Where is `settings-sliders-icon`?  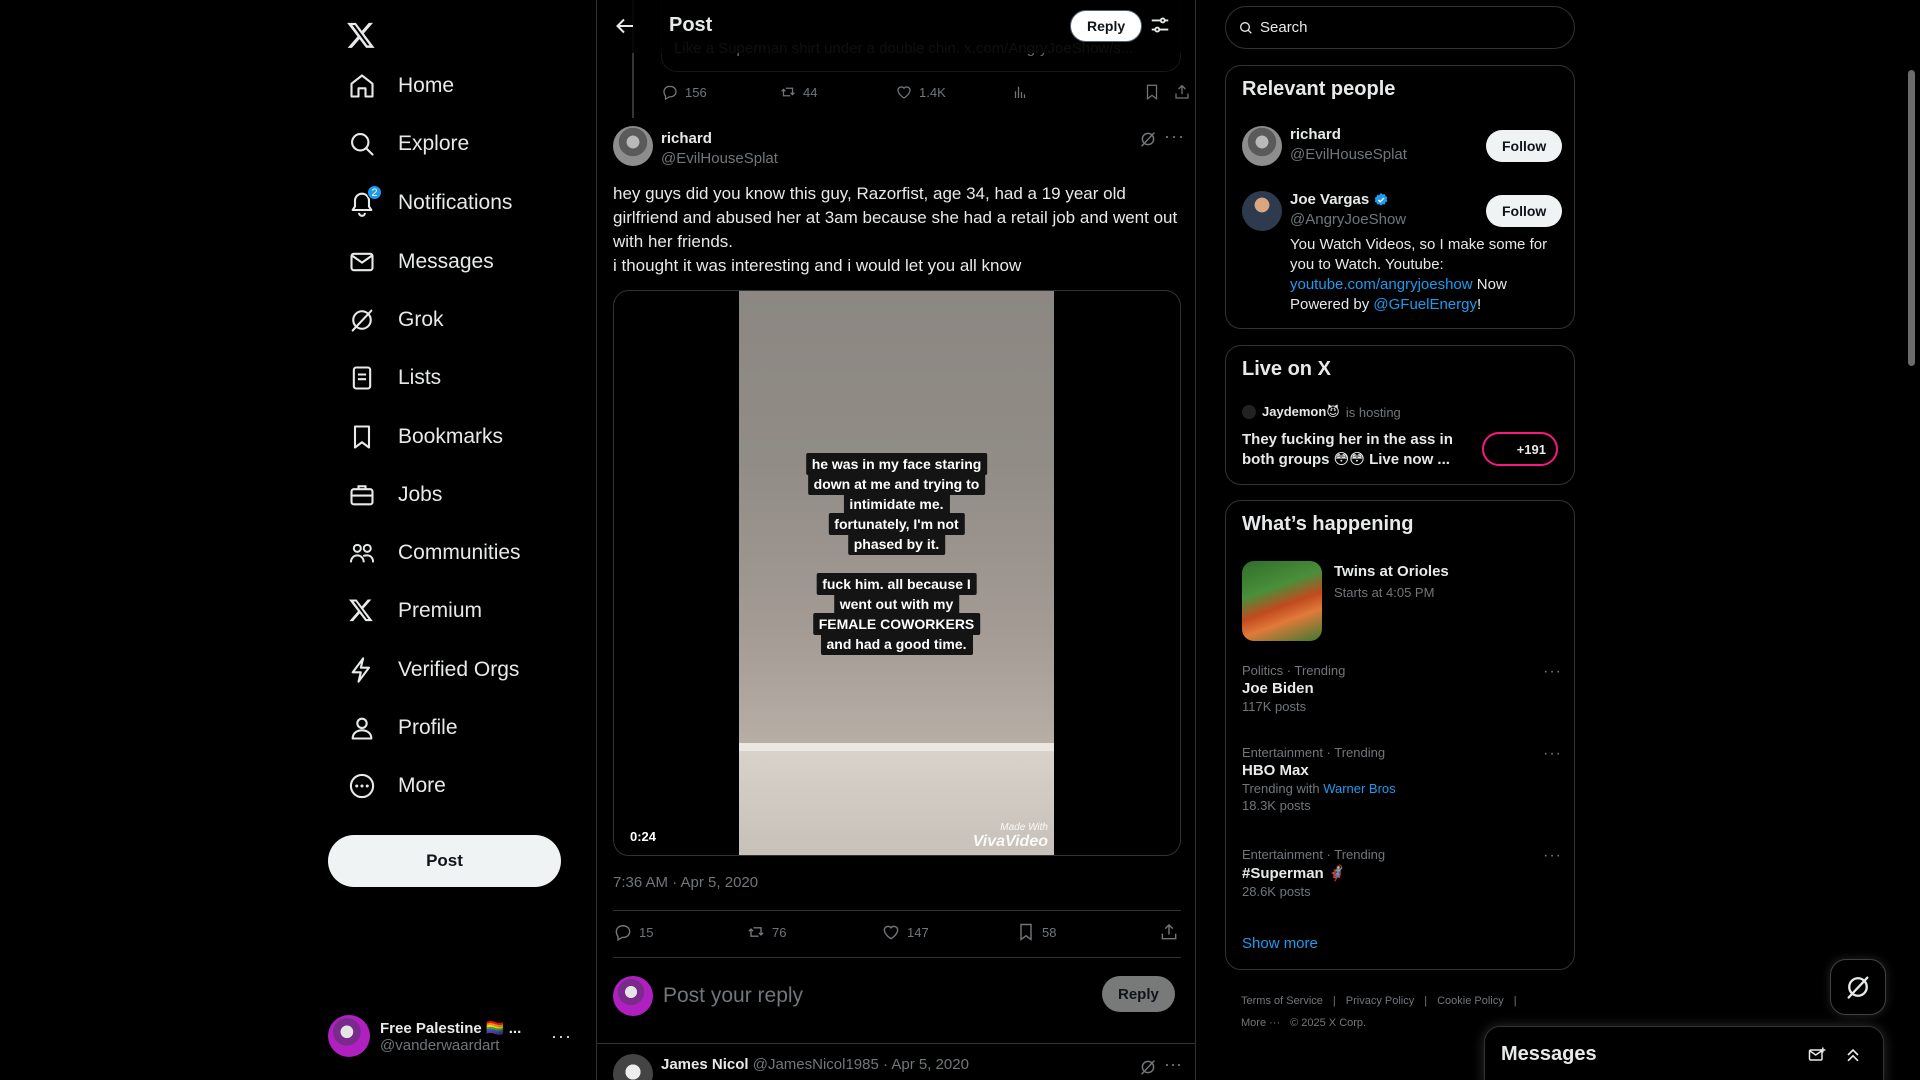 settings-sliders-icon is located at coordinates (1160, 25).